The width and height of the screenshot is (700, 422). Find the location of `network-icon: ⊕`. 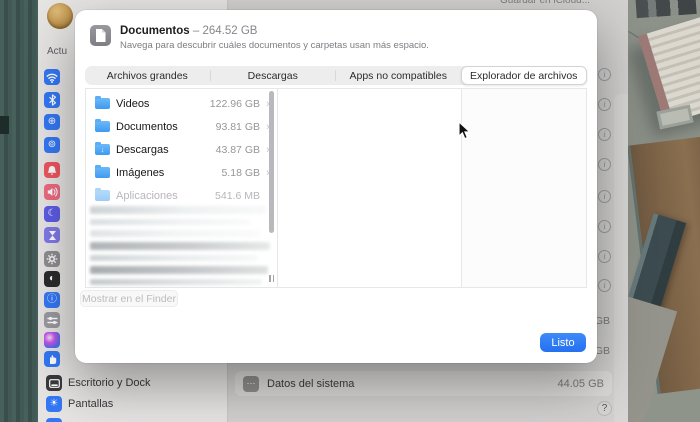

network-icon: ⊕ is located at coordinates (52, 122).